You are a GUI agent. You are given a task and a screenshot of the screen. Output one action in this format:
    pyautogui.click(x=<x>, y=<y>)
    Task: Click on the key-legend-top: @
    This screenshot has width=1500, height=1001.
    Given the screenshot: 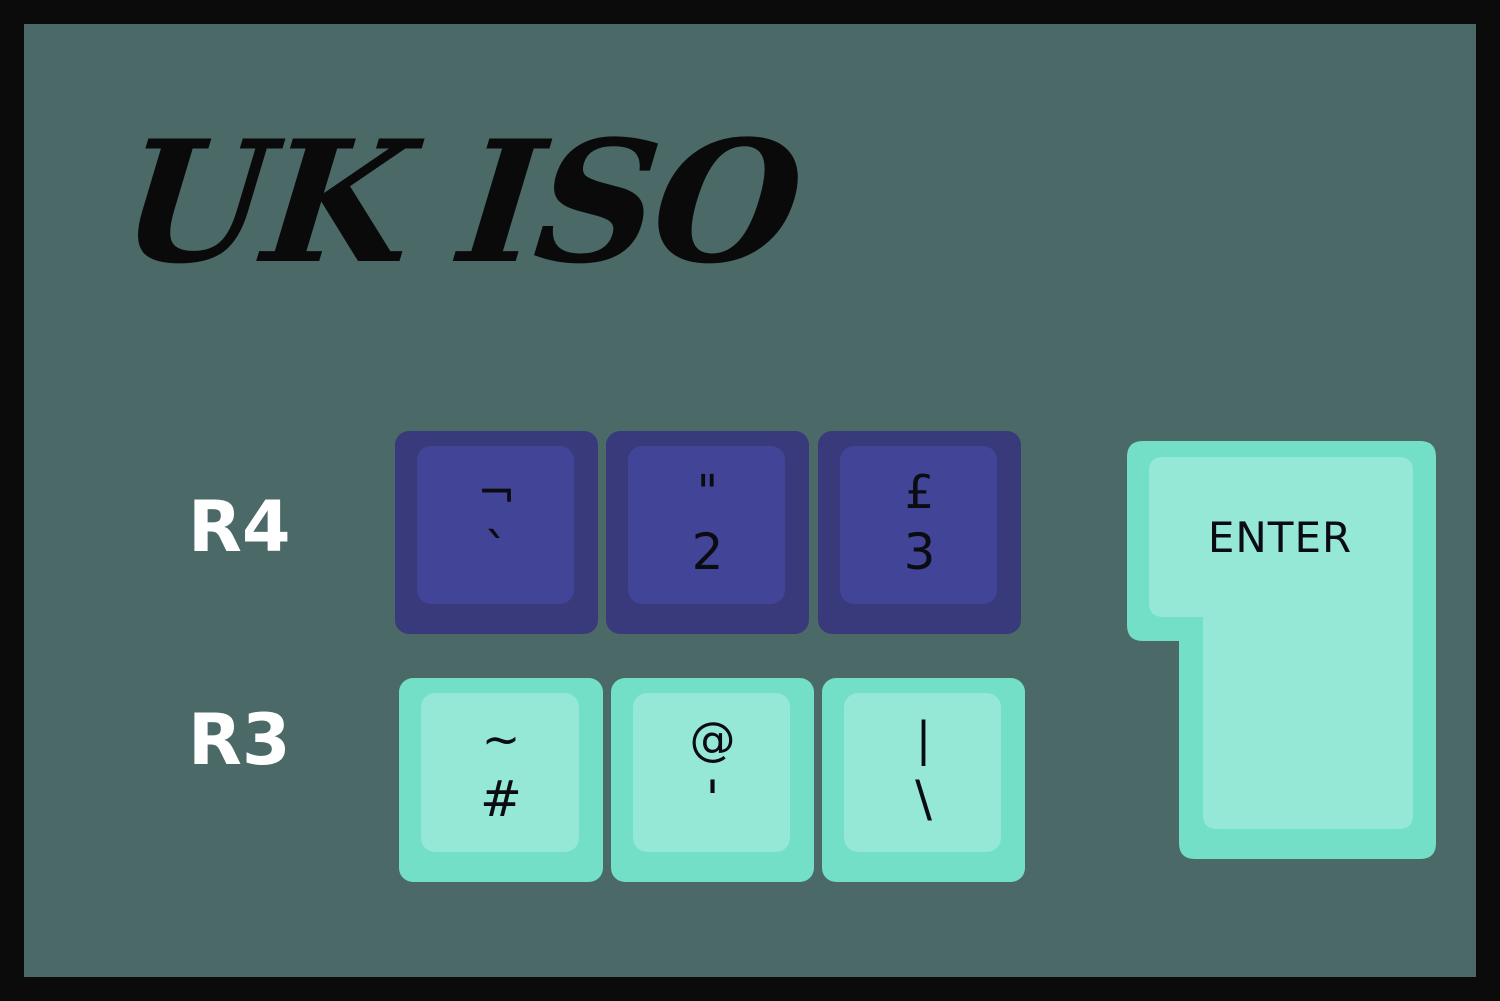 What is the action you would take?
    pyautogui.click(x=712, y=739)
    